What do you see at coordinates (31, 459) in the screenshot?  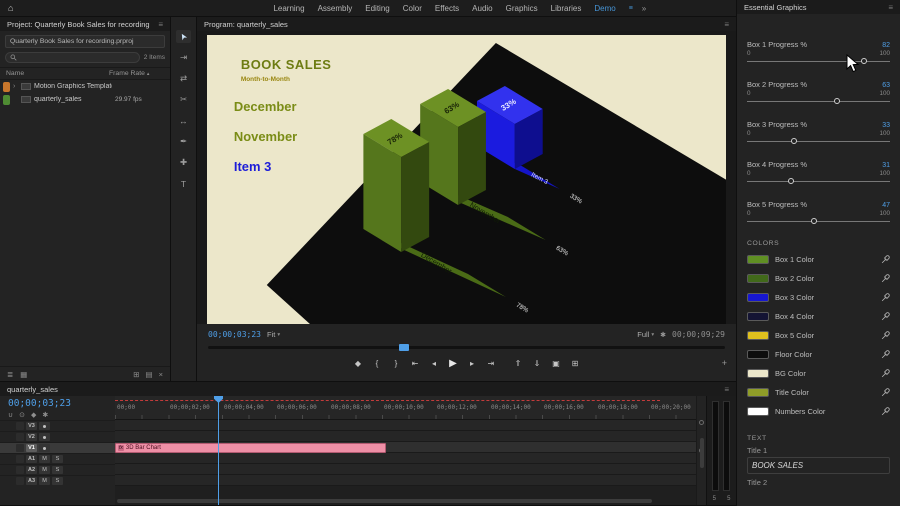 I see `track-label-a1: A1` at bounding box center [31, 459].